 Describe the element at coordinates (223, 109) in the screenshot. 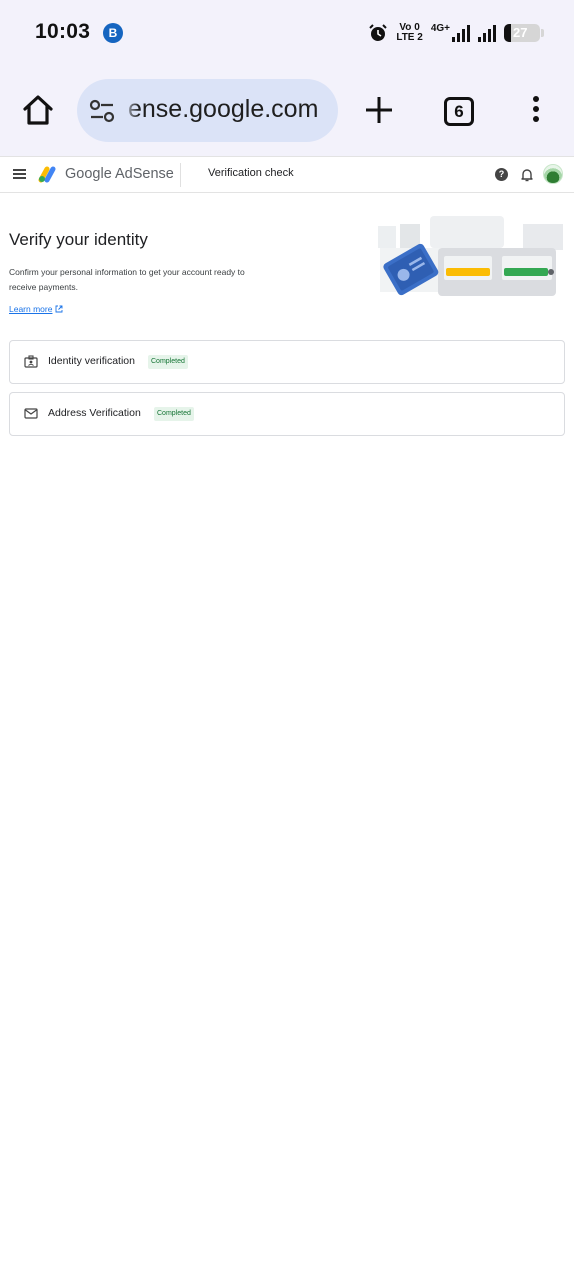

I see `url-text: ense.google.com` at that location.